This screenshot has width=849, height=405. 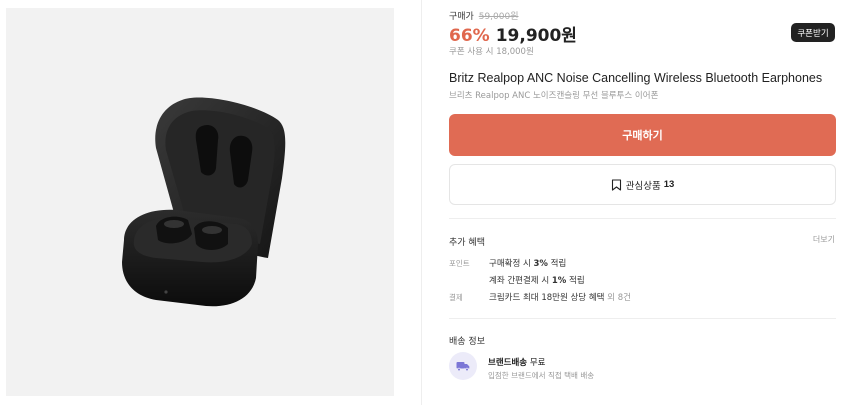 I want to click on point-benefit-1-suffix: 적립, so click(x=557, y=264).